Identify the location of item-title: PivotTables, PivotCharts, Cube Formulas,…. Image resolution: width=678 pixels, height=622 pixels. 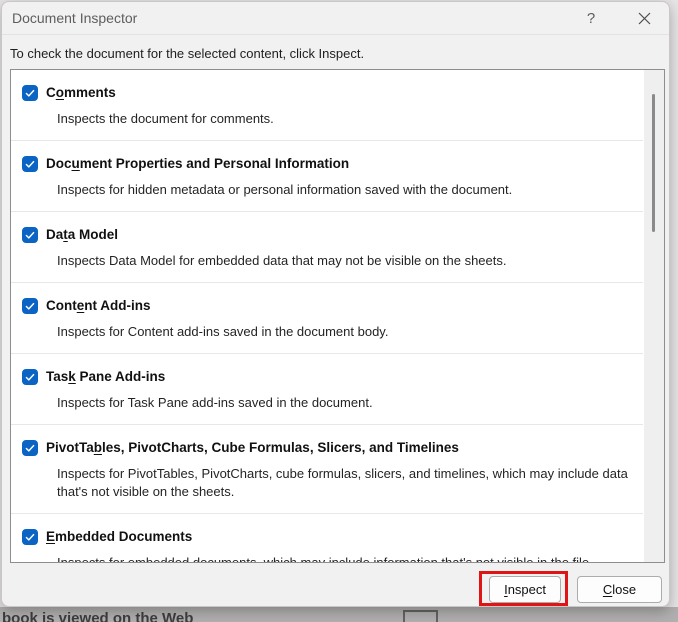
(252, 447).